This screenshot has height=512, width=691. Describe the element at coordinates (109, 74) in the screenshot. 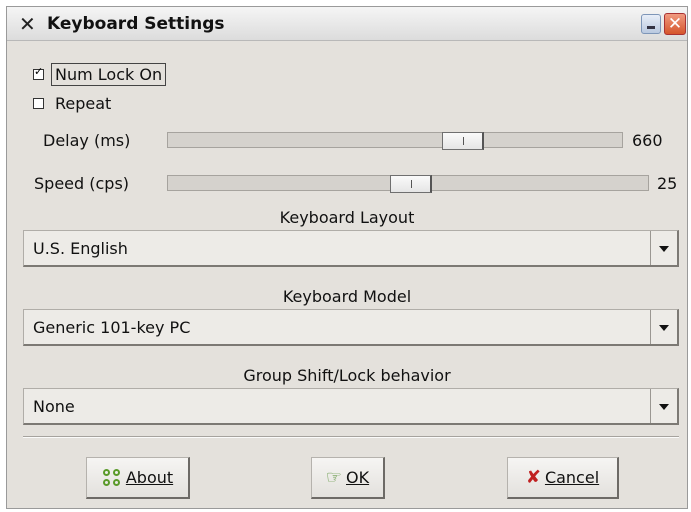

I see `num-lock-label: Num Lock On` at that location.